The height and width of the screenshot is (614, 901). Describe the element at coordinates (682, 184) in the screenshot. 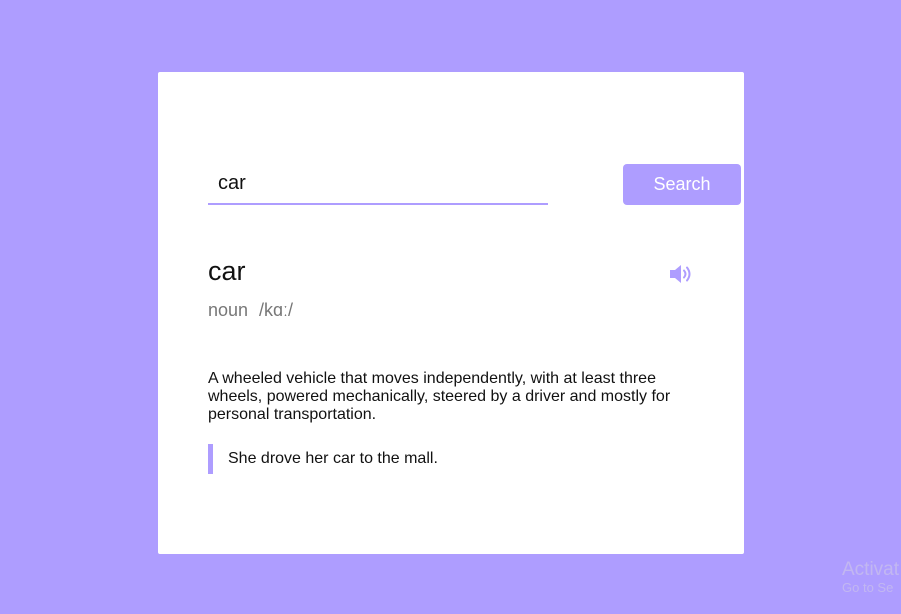

I see `search-button: Search` at that location.